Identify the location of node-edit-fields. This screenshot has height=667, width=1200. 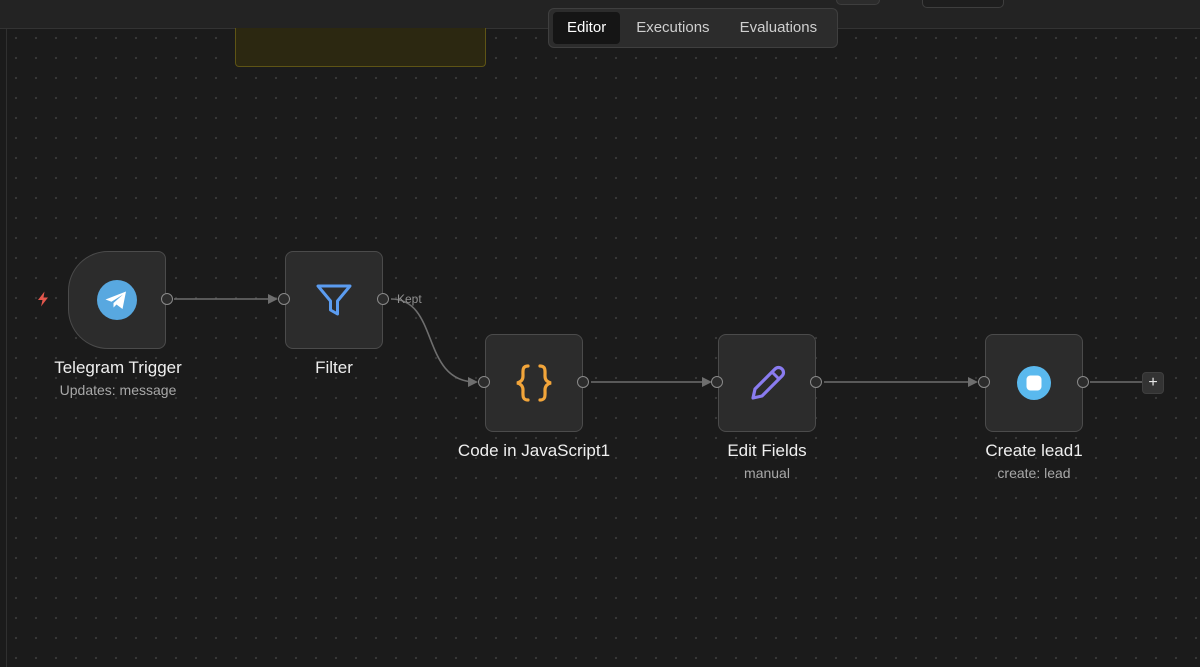
(767, 383).